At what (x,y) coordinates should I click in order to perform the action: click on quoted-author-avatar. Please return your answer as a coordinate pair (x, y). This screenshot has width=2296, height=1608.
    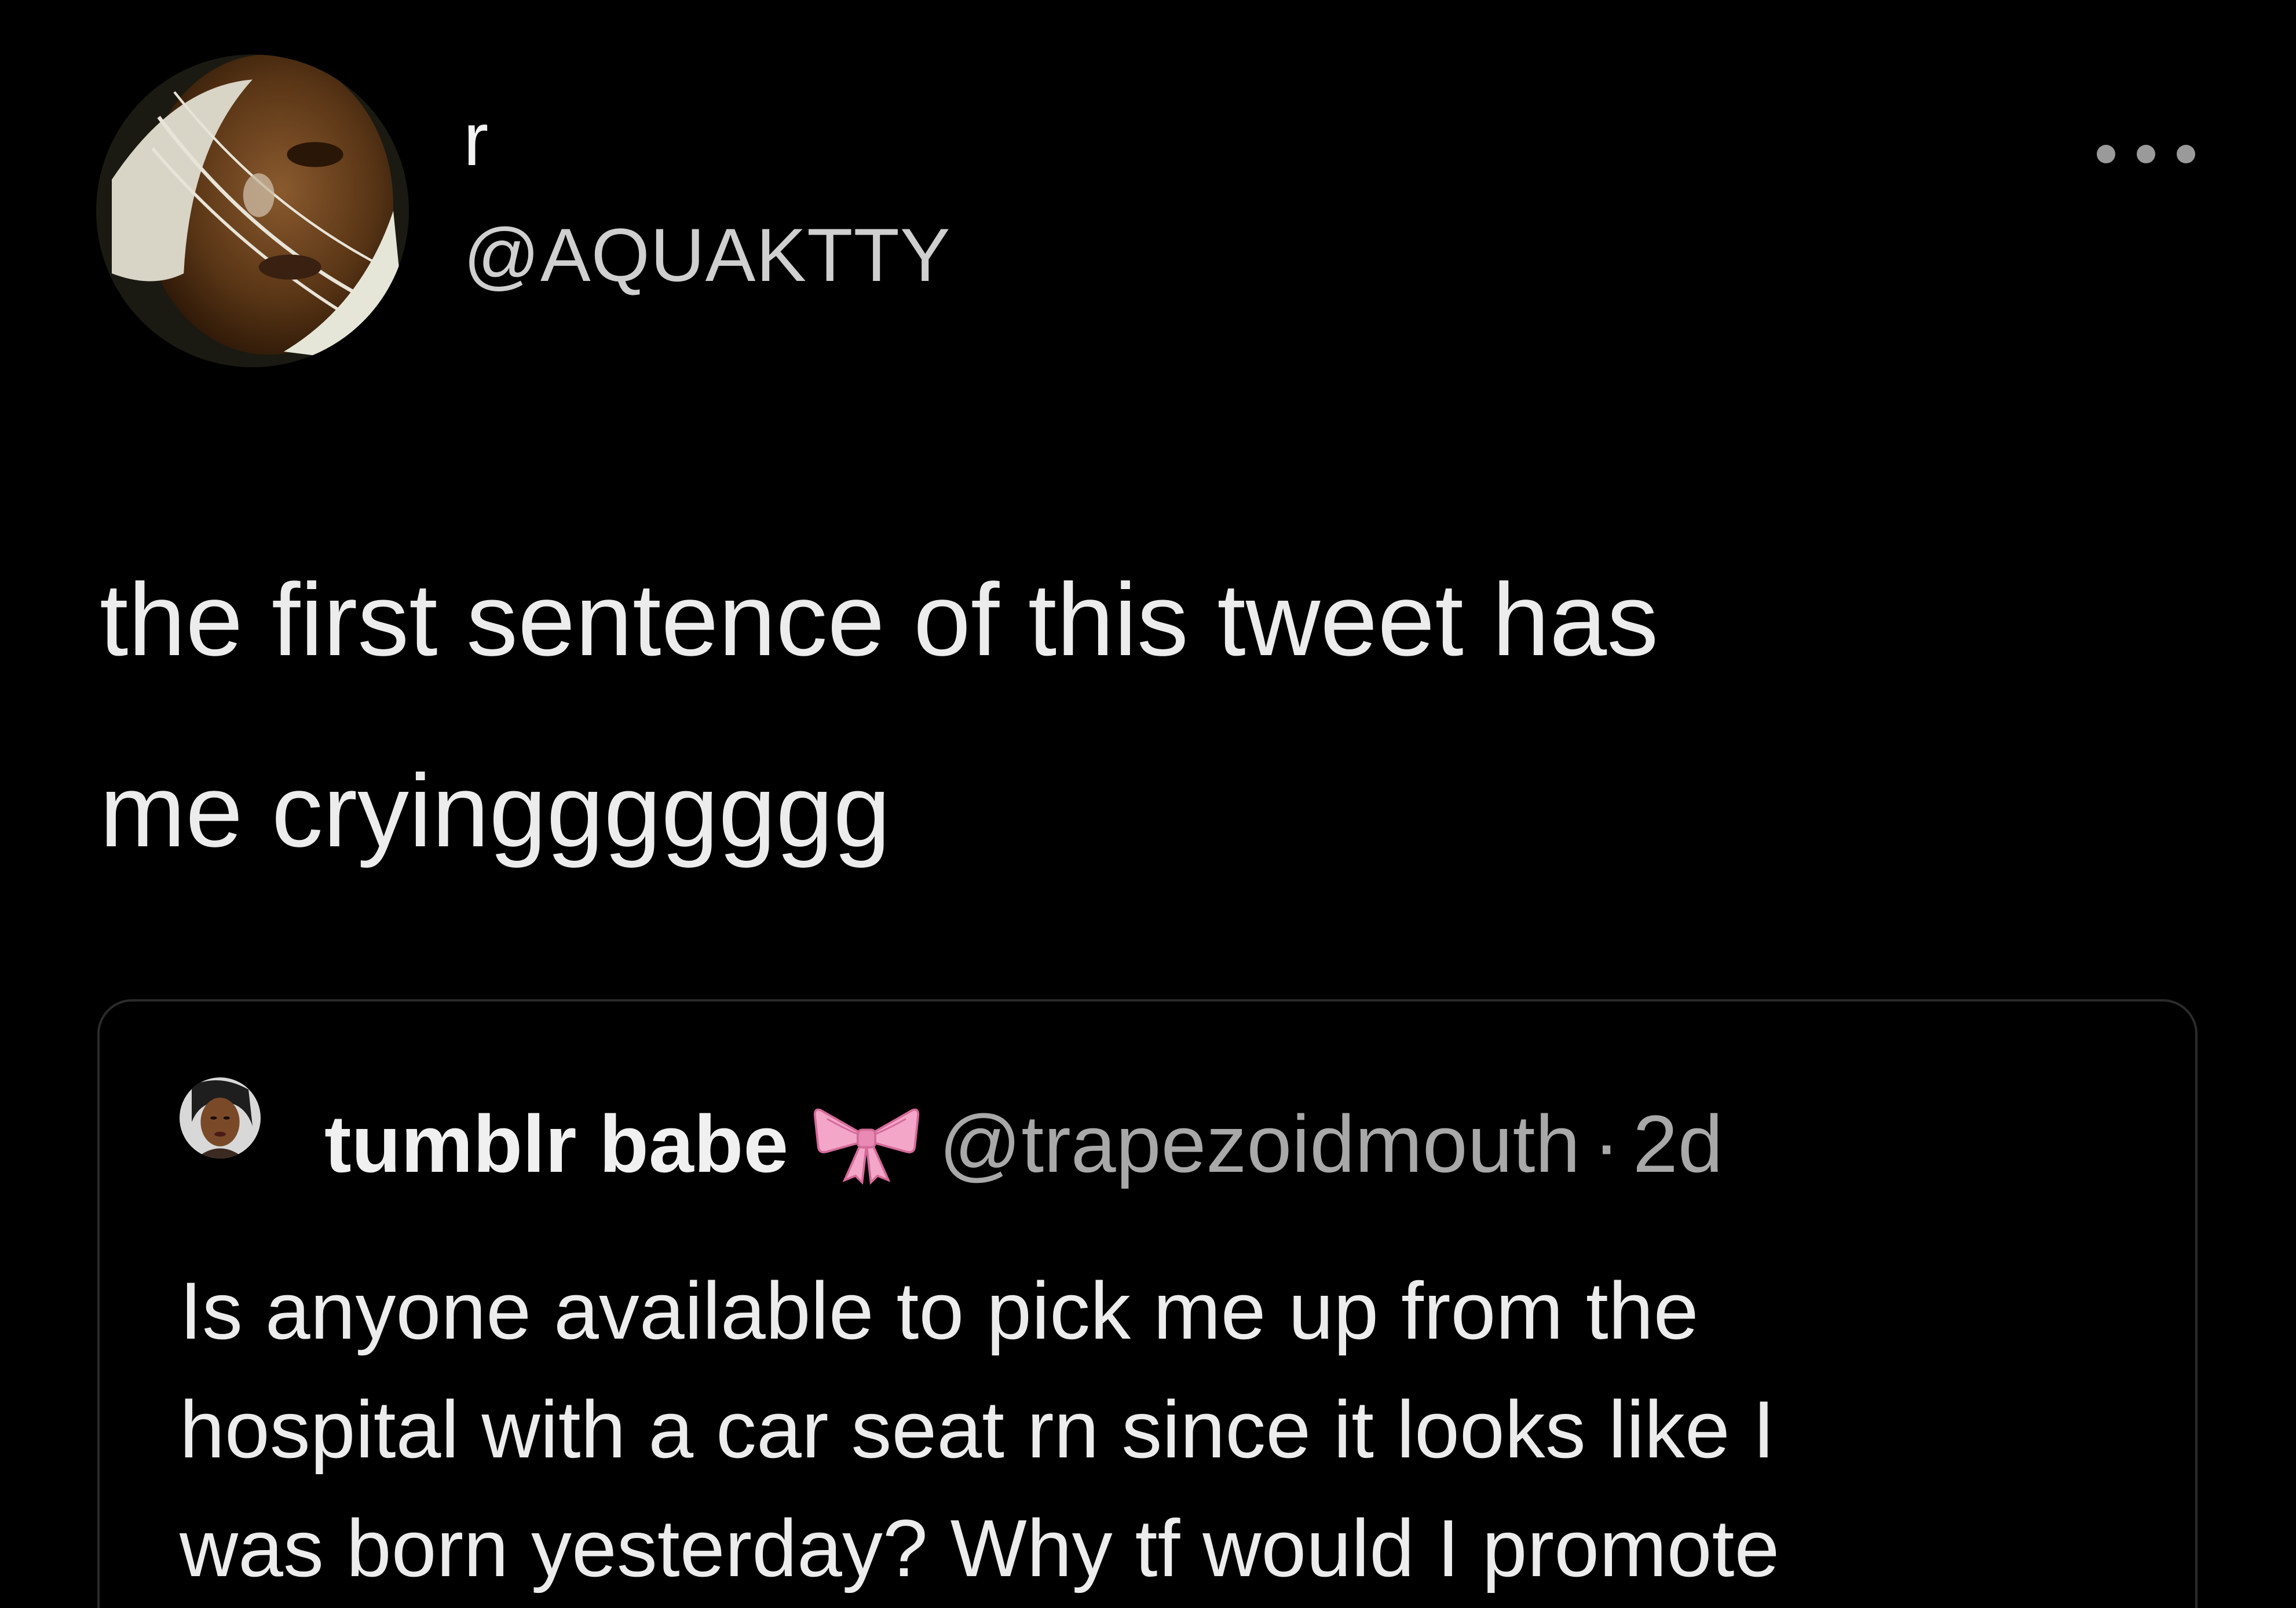
    Looking at the image, I should click on (220, 1118).